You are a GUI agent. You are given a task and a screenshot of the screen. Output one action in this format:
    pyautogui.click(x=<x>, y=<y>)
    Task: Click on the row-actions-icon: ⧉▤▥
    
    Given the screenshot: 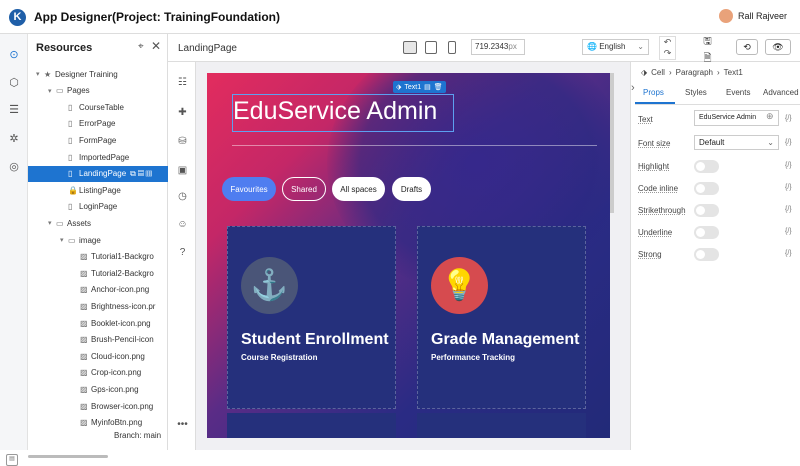 What is the action you would take?
    pyautogui.click(x=142, y=174)
    